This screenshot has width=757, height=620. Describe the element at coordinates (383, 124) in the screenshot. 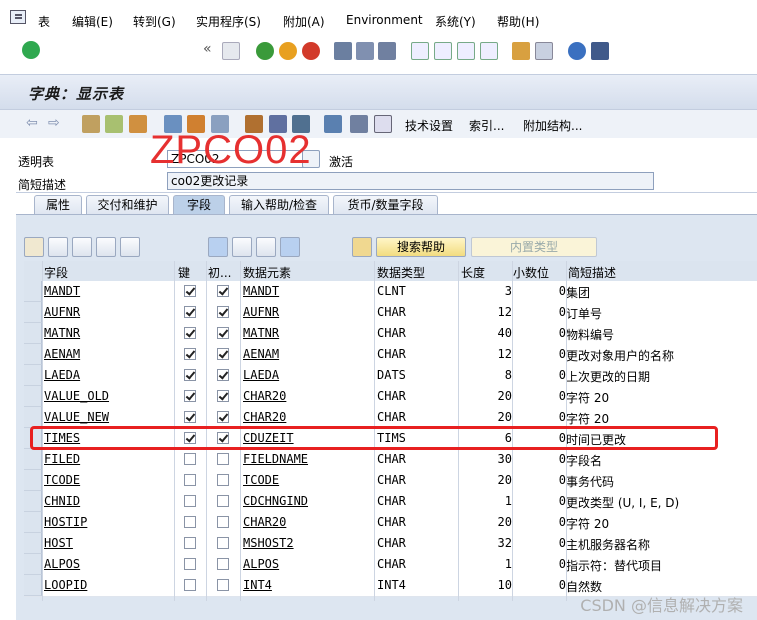

I see `table-icon` at that location.